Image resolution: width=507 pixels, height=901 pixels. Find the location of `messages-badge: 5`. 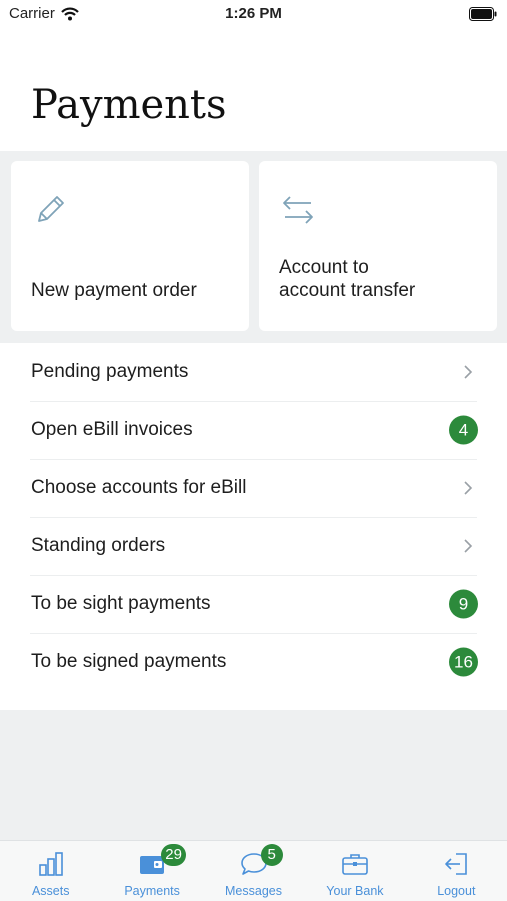

messages-badge: 5 is located at coordinates (271, 855).